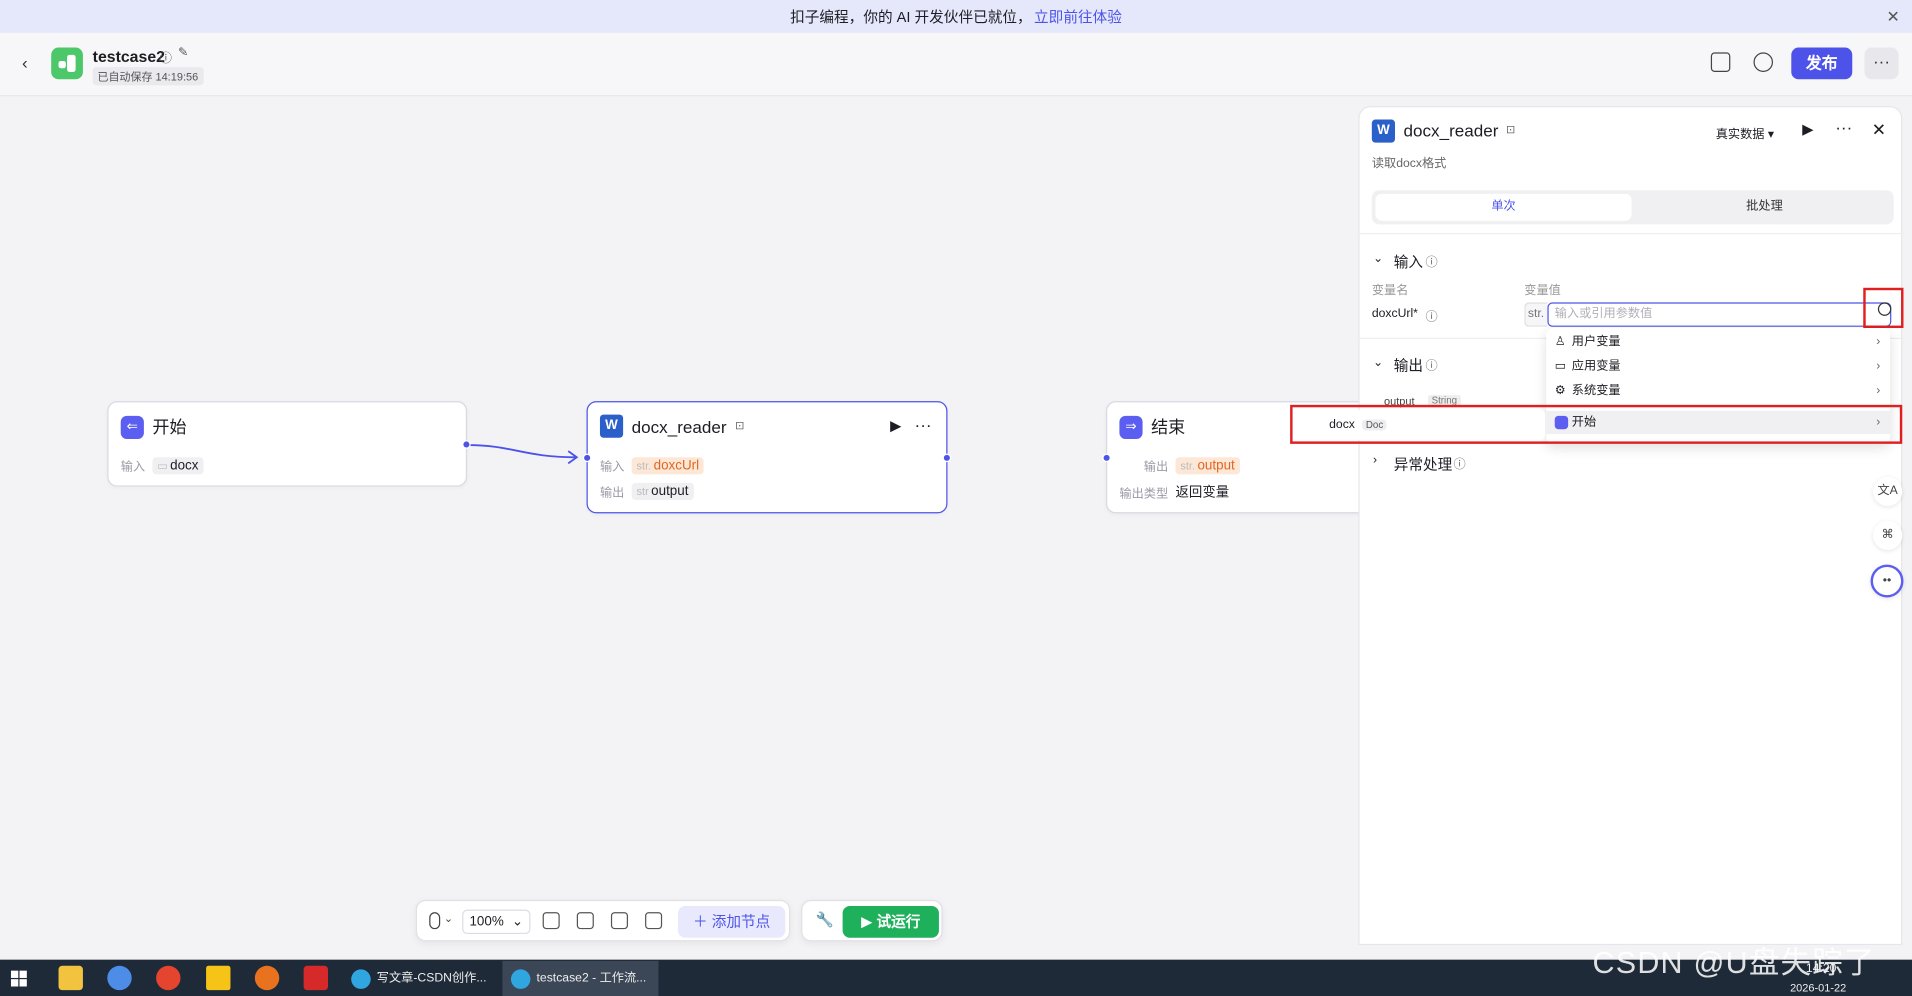  I want to click on start-output-port, so click(466, 444).